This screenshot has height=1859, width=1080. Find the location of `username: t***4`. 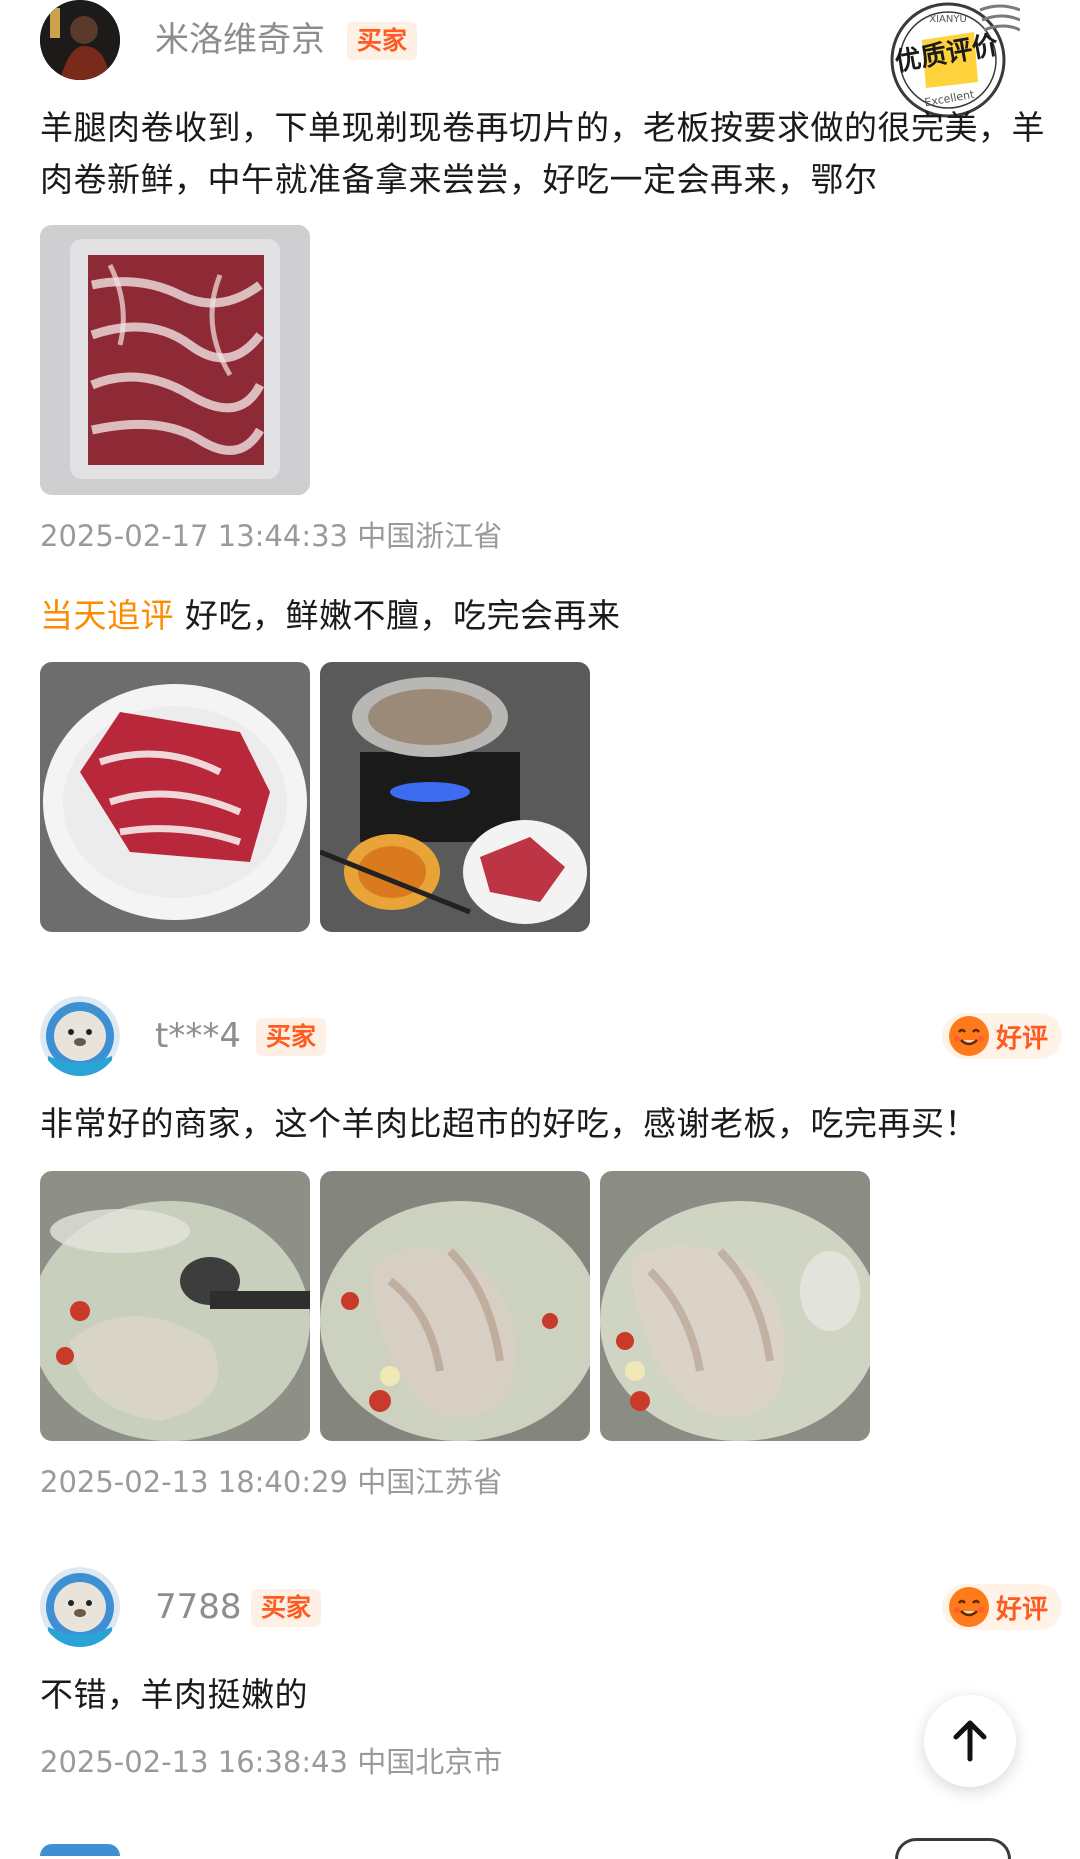

username: t***4 is located at coordinates (198, 1036).